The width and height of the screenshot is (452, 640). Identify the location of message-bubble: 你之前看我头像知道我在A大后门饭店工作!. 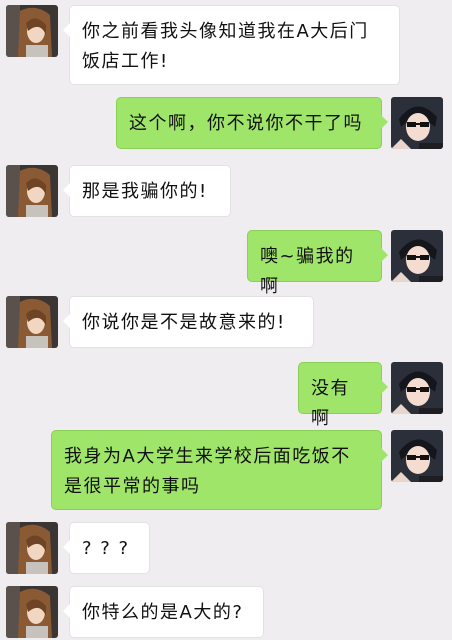
(231, 45).